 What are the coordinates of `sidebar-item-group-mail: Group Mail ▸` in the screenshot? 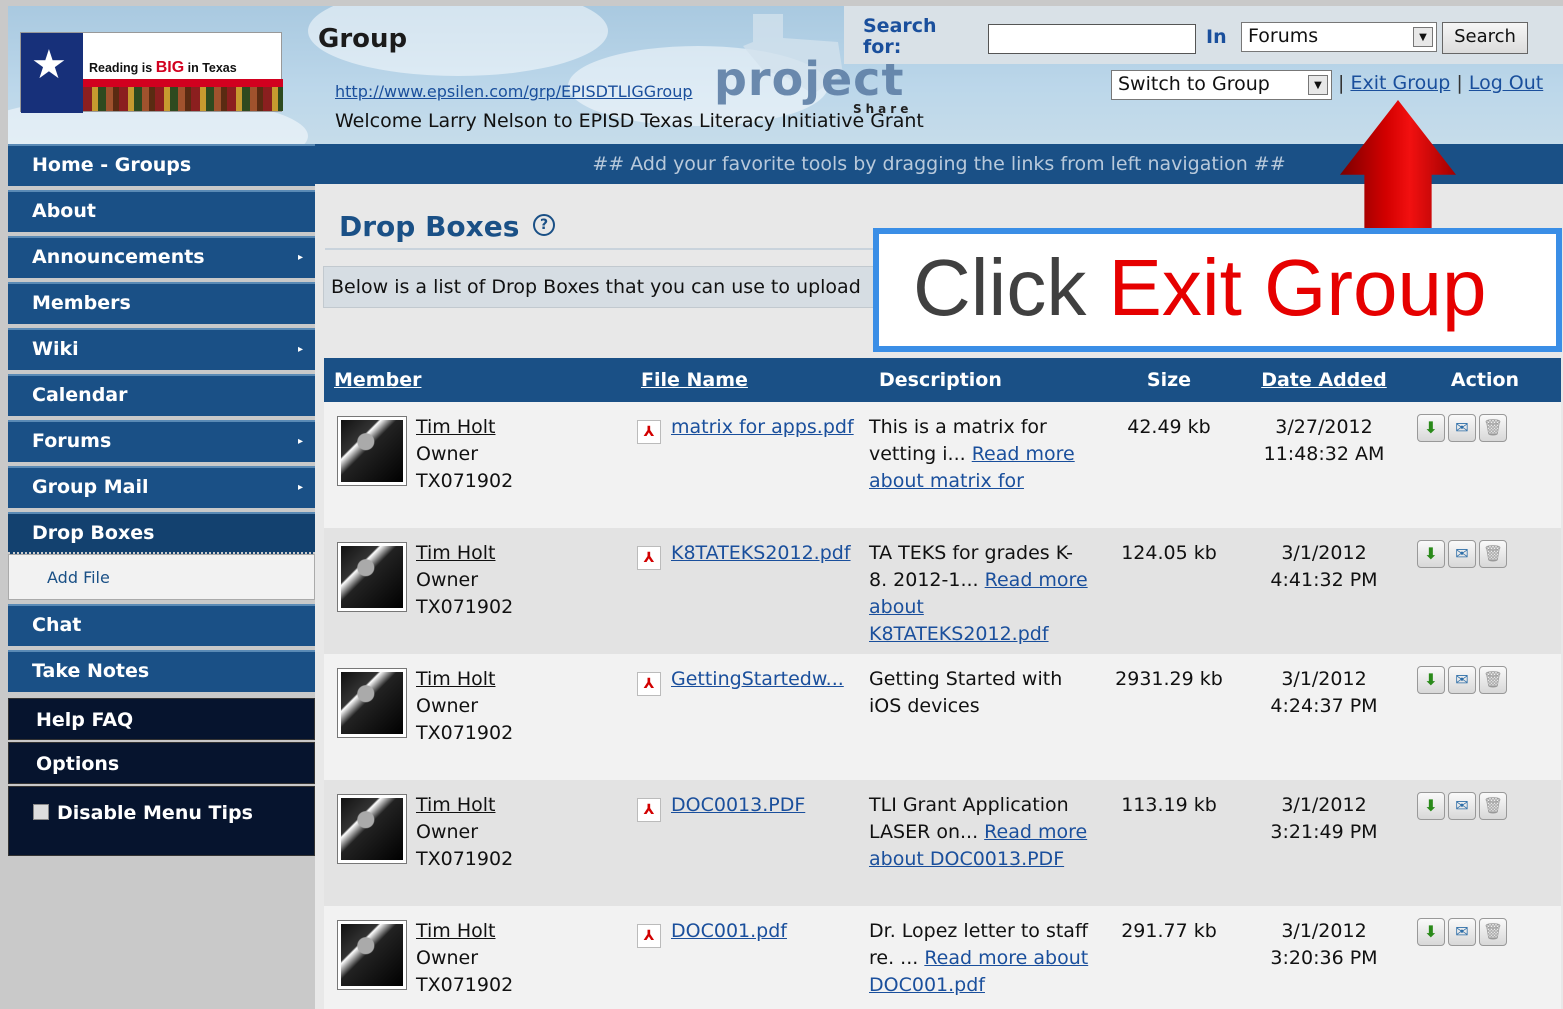 It's located at (161, 487).